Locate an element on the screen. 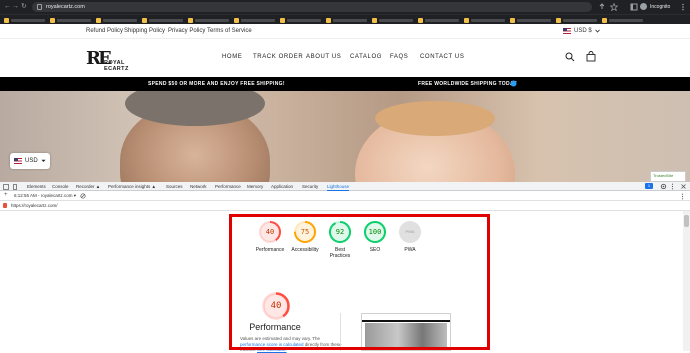  settings-gear-icon is located at coordinates (663, 186).